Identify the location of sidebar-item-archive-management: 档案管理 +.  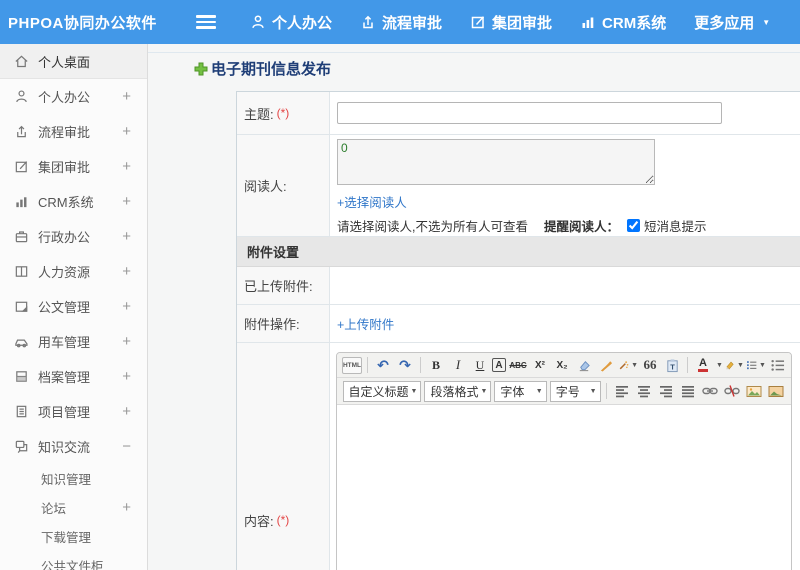
(73, 376).